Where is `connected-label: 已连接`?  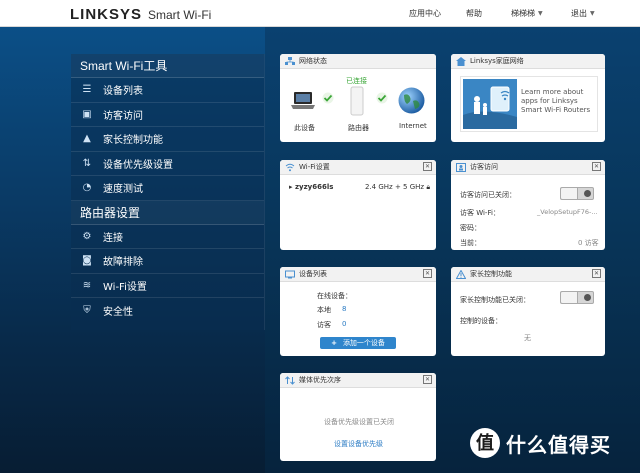 connected-label: 已连接 is located at coordinates (356, 81).